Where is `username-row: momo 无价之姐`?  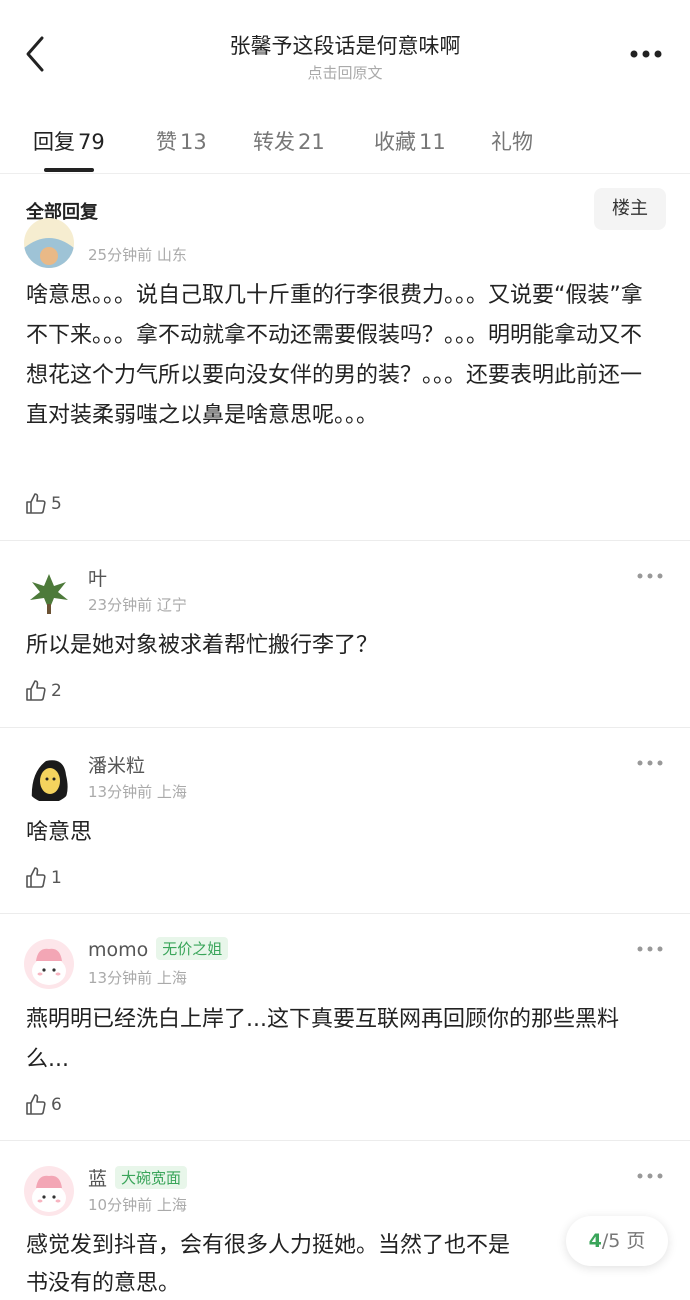
username-row: momo 无价之姐 is located at coordinates (158, 949).